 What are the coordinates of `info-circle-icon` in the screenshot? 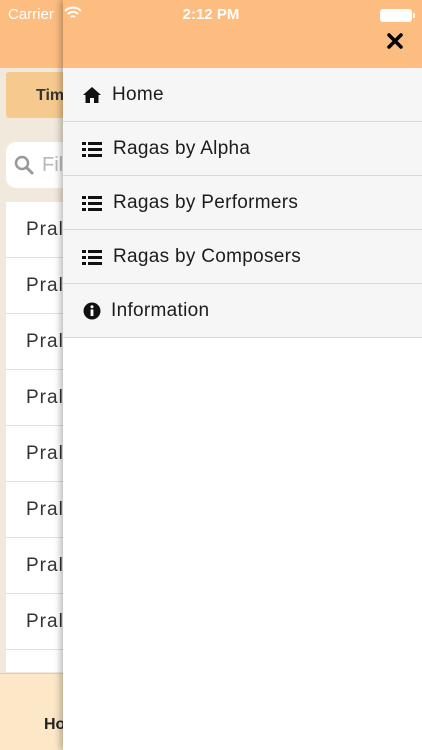 It's located at (92, 311).